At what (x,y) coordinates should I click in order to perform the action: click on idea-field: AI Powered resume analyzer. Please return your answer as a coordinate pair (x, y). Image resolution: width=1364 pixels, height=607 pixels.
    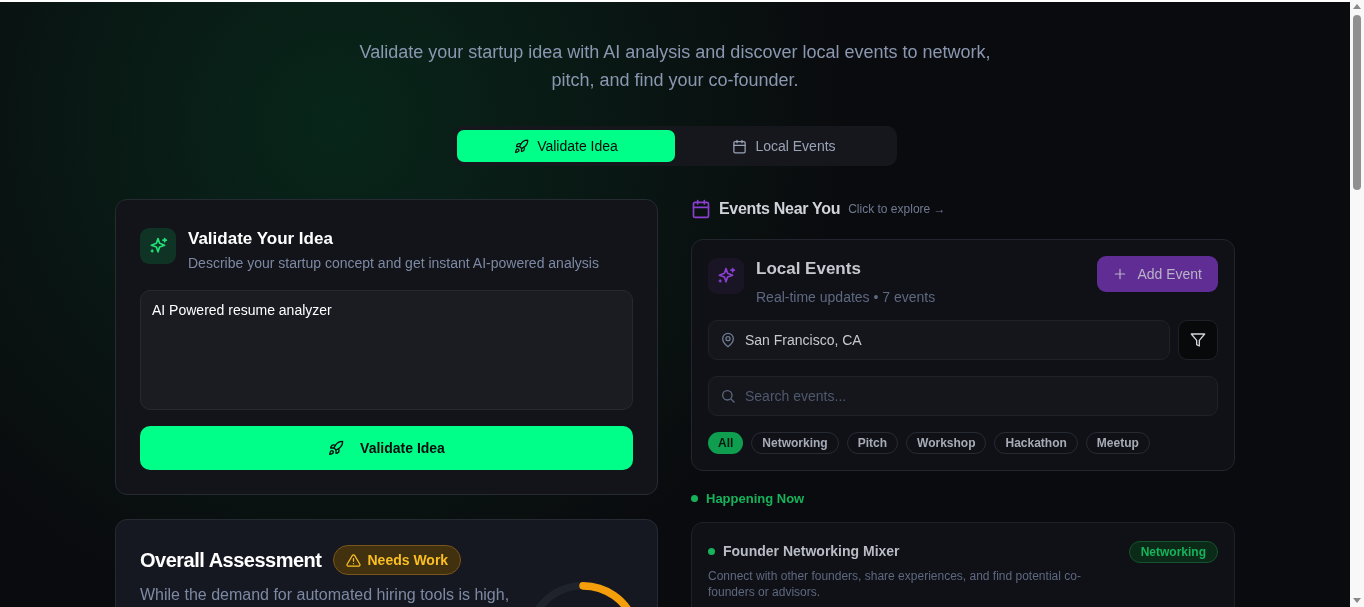
    Looking at the image, I should click on (386, 350).